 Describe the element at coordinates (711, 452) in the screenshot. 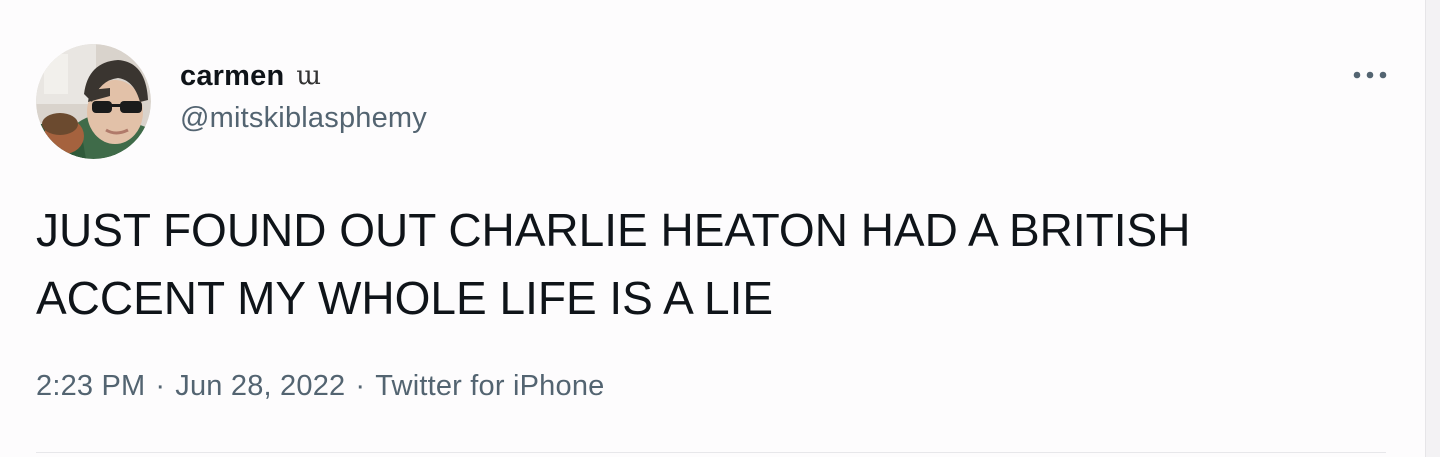

I see `divider` at that location.